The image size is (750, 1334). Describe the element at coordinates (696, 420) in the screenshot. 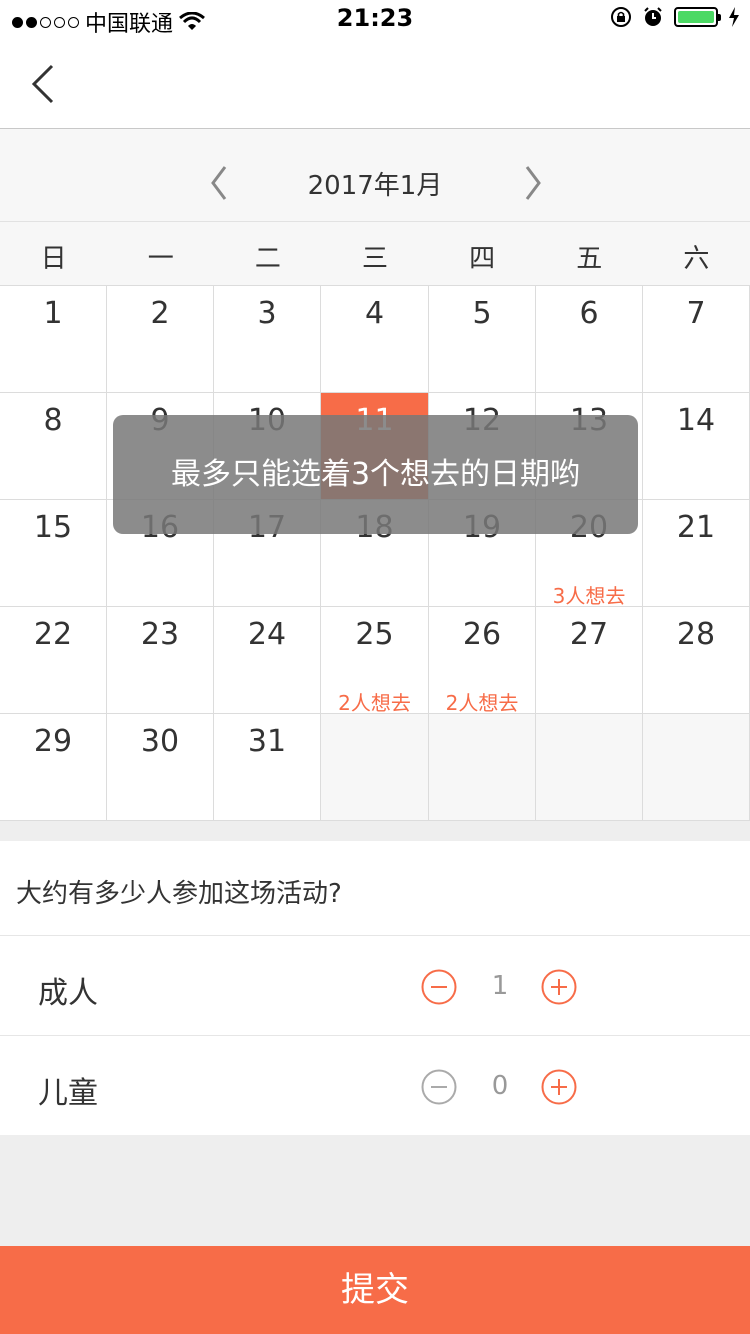

I see `day-number: 14` at that location.